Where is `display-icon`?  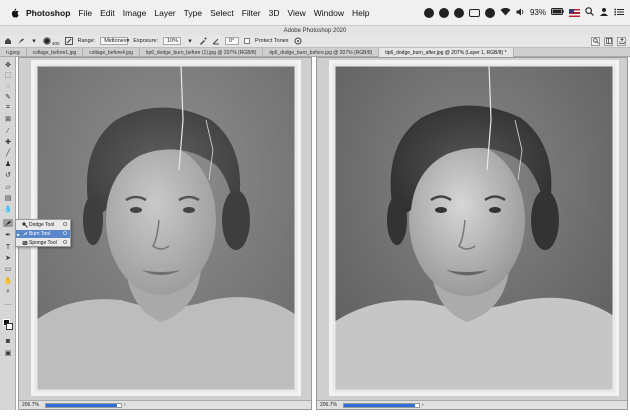
display-icon is located at coordinates (474, 12).